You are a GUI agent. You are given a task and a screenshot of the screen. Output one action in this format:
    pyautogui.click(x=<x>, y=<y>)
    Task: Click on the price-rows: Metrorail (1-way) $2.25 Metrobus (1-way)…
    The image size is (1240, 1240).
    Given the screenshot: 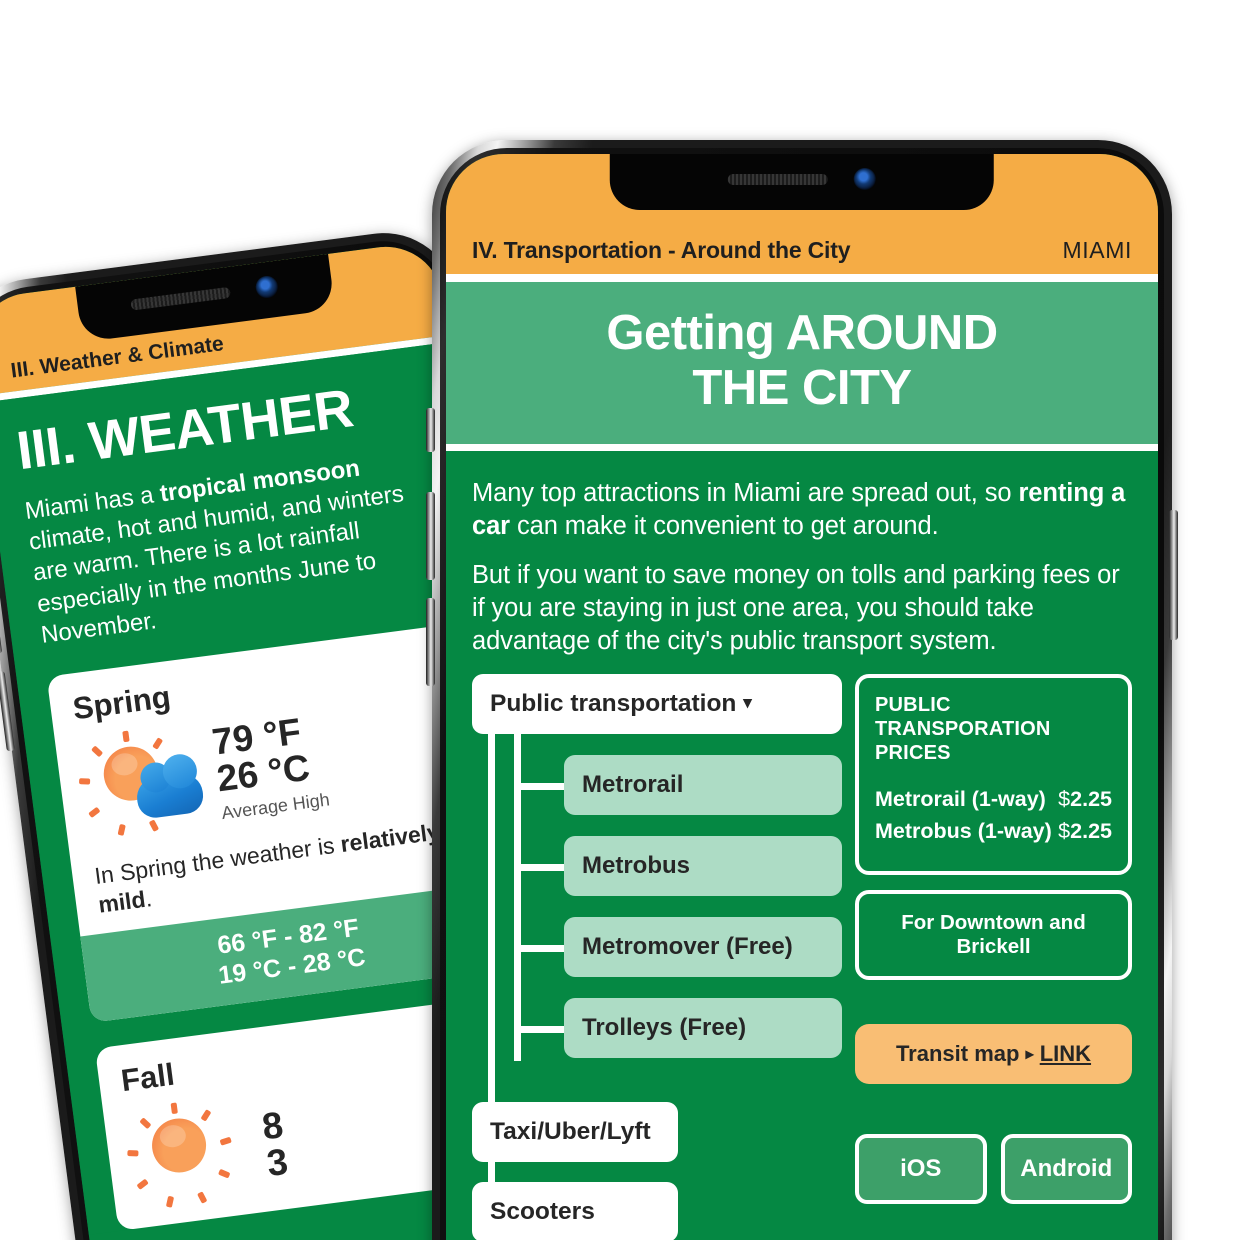 What is the action you would take?
    pyautogui.click(x=993, y=815)
    